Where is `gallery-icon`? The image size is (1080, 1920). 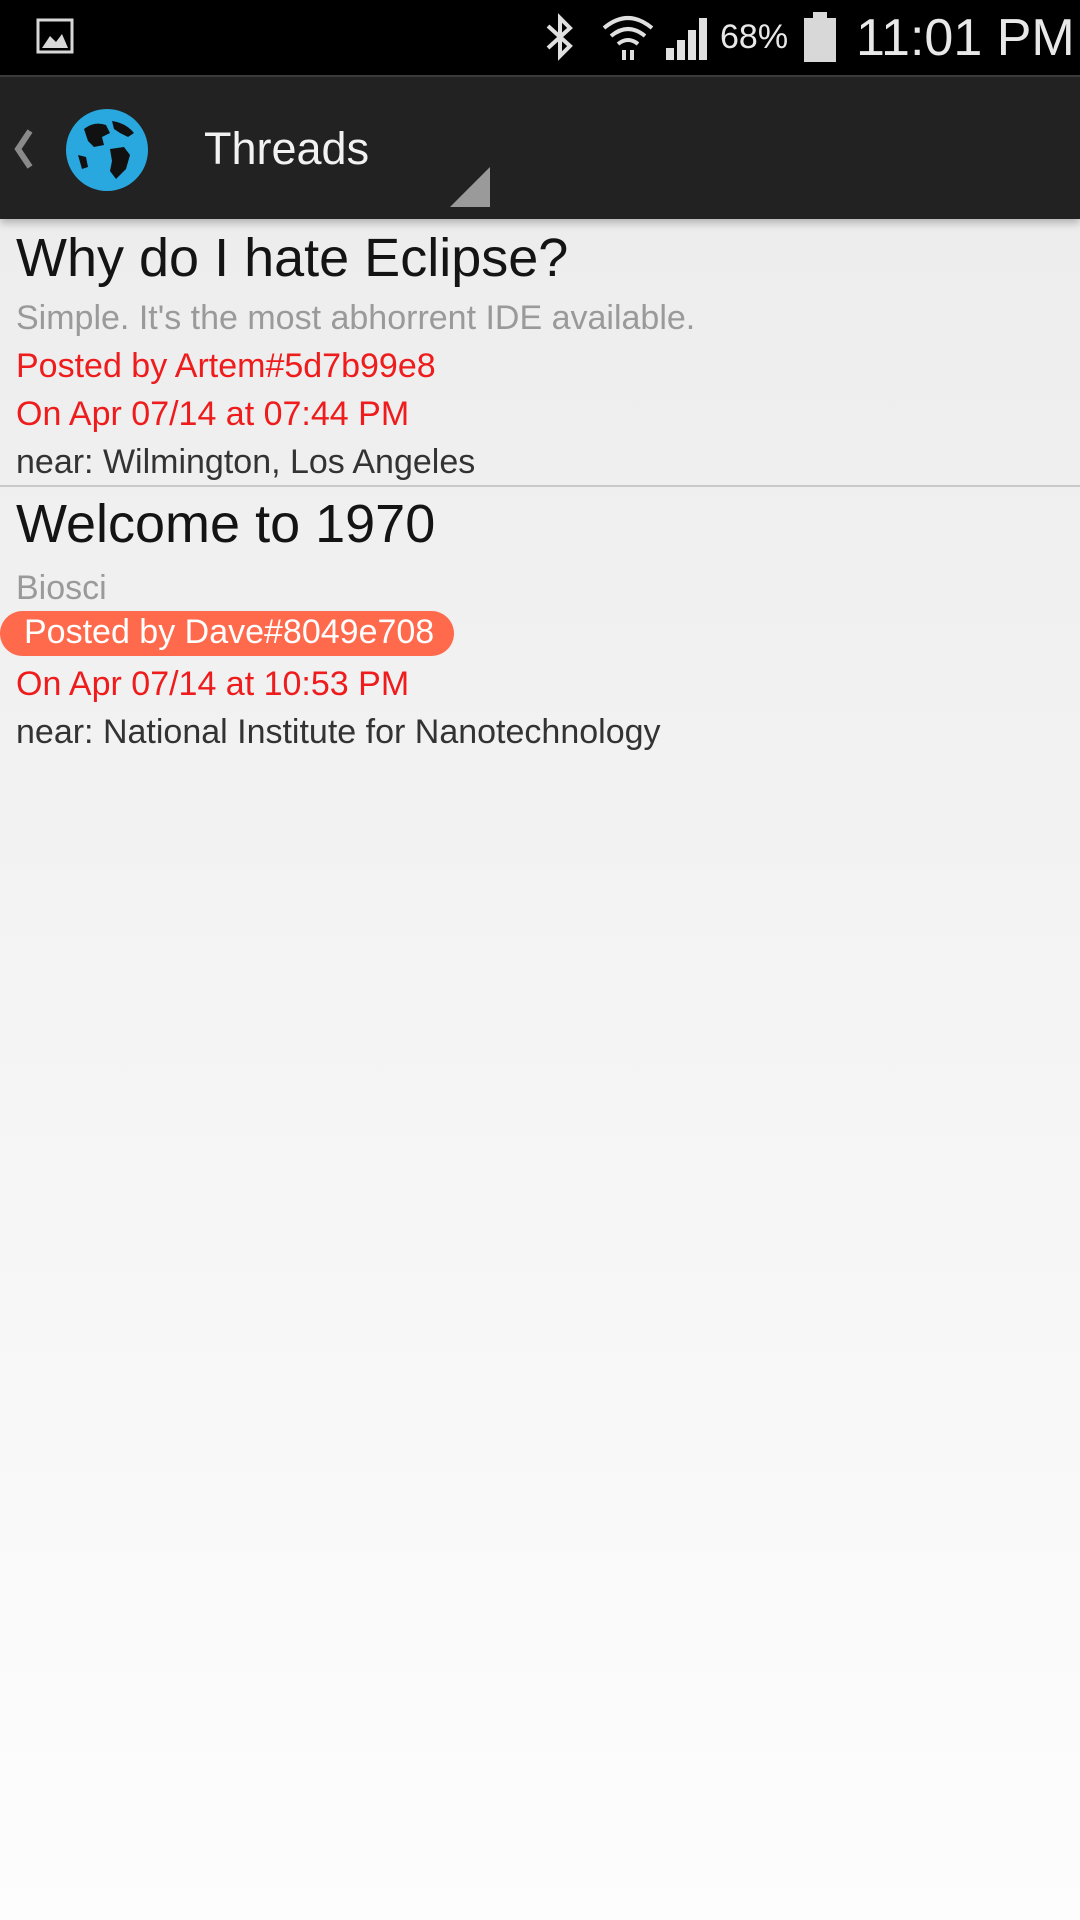 gallery-icon is located at coordinates (55, 36).